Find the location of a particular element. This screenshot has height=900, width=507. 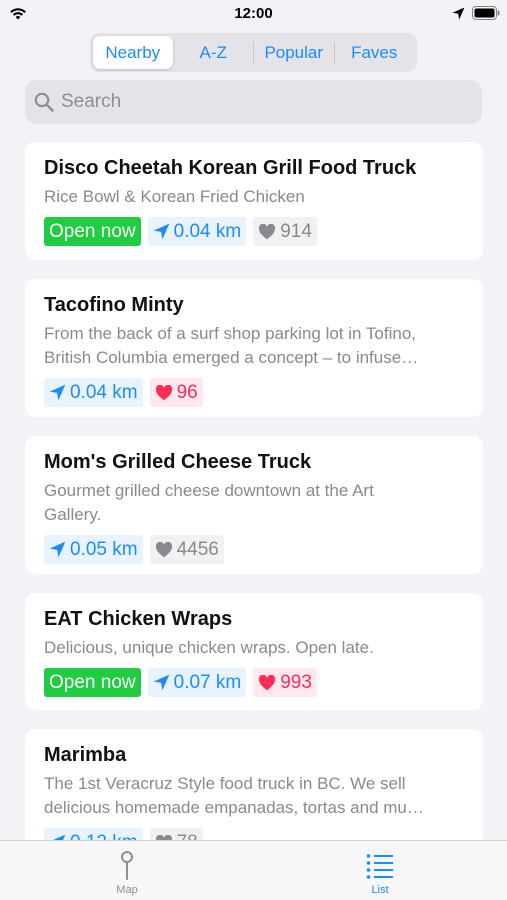

battery-icon is located at coordinates (486, 13).